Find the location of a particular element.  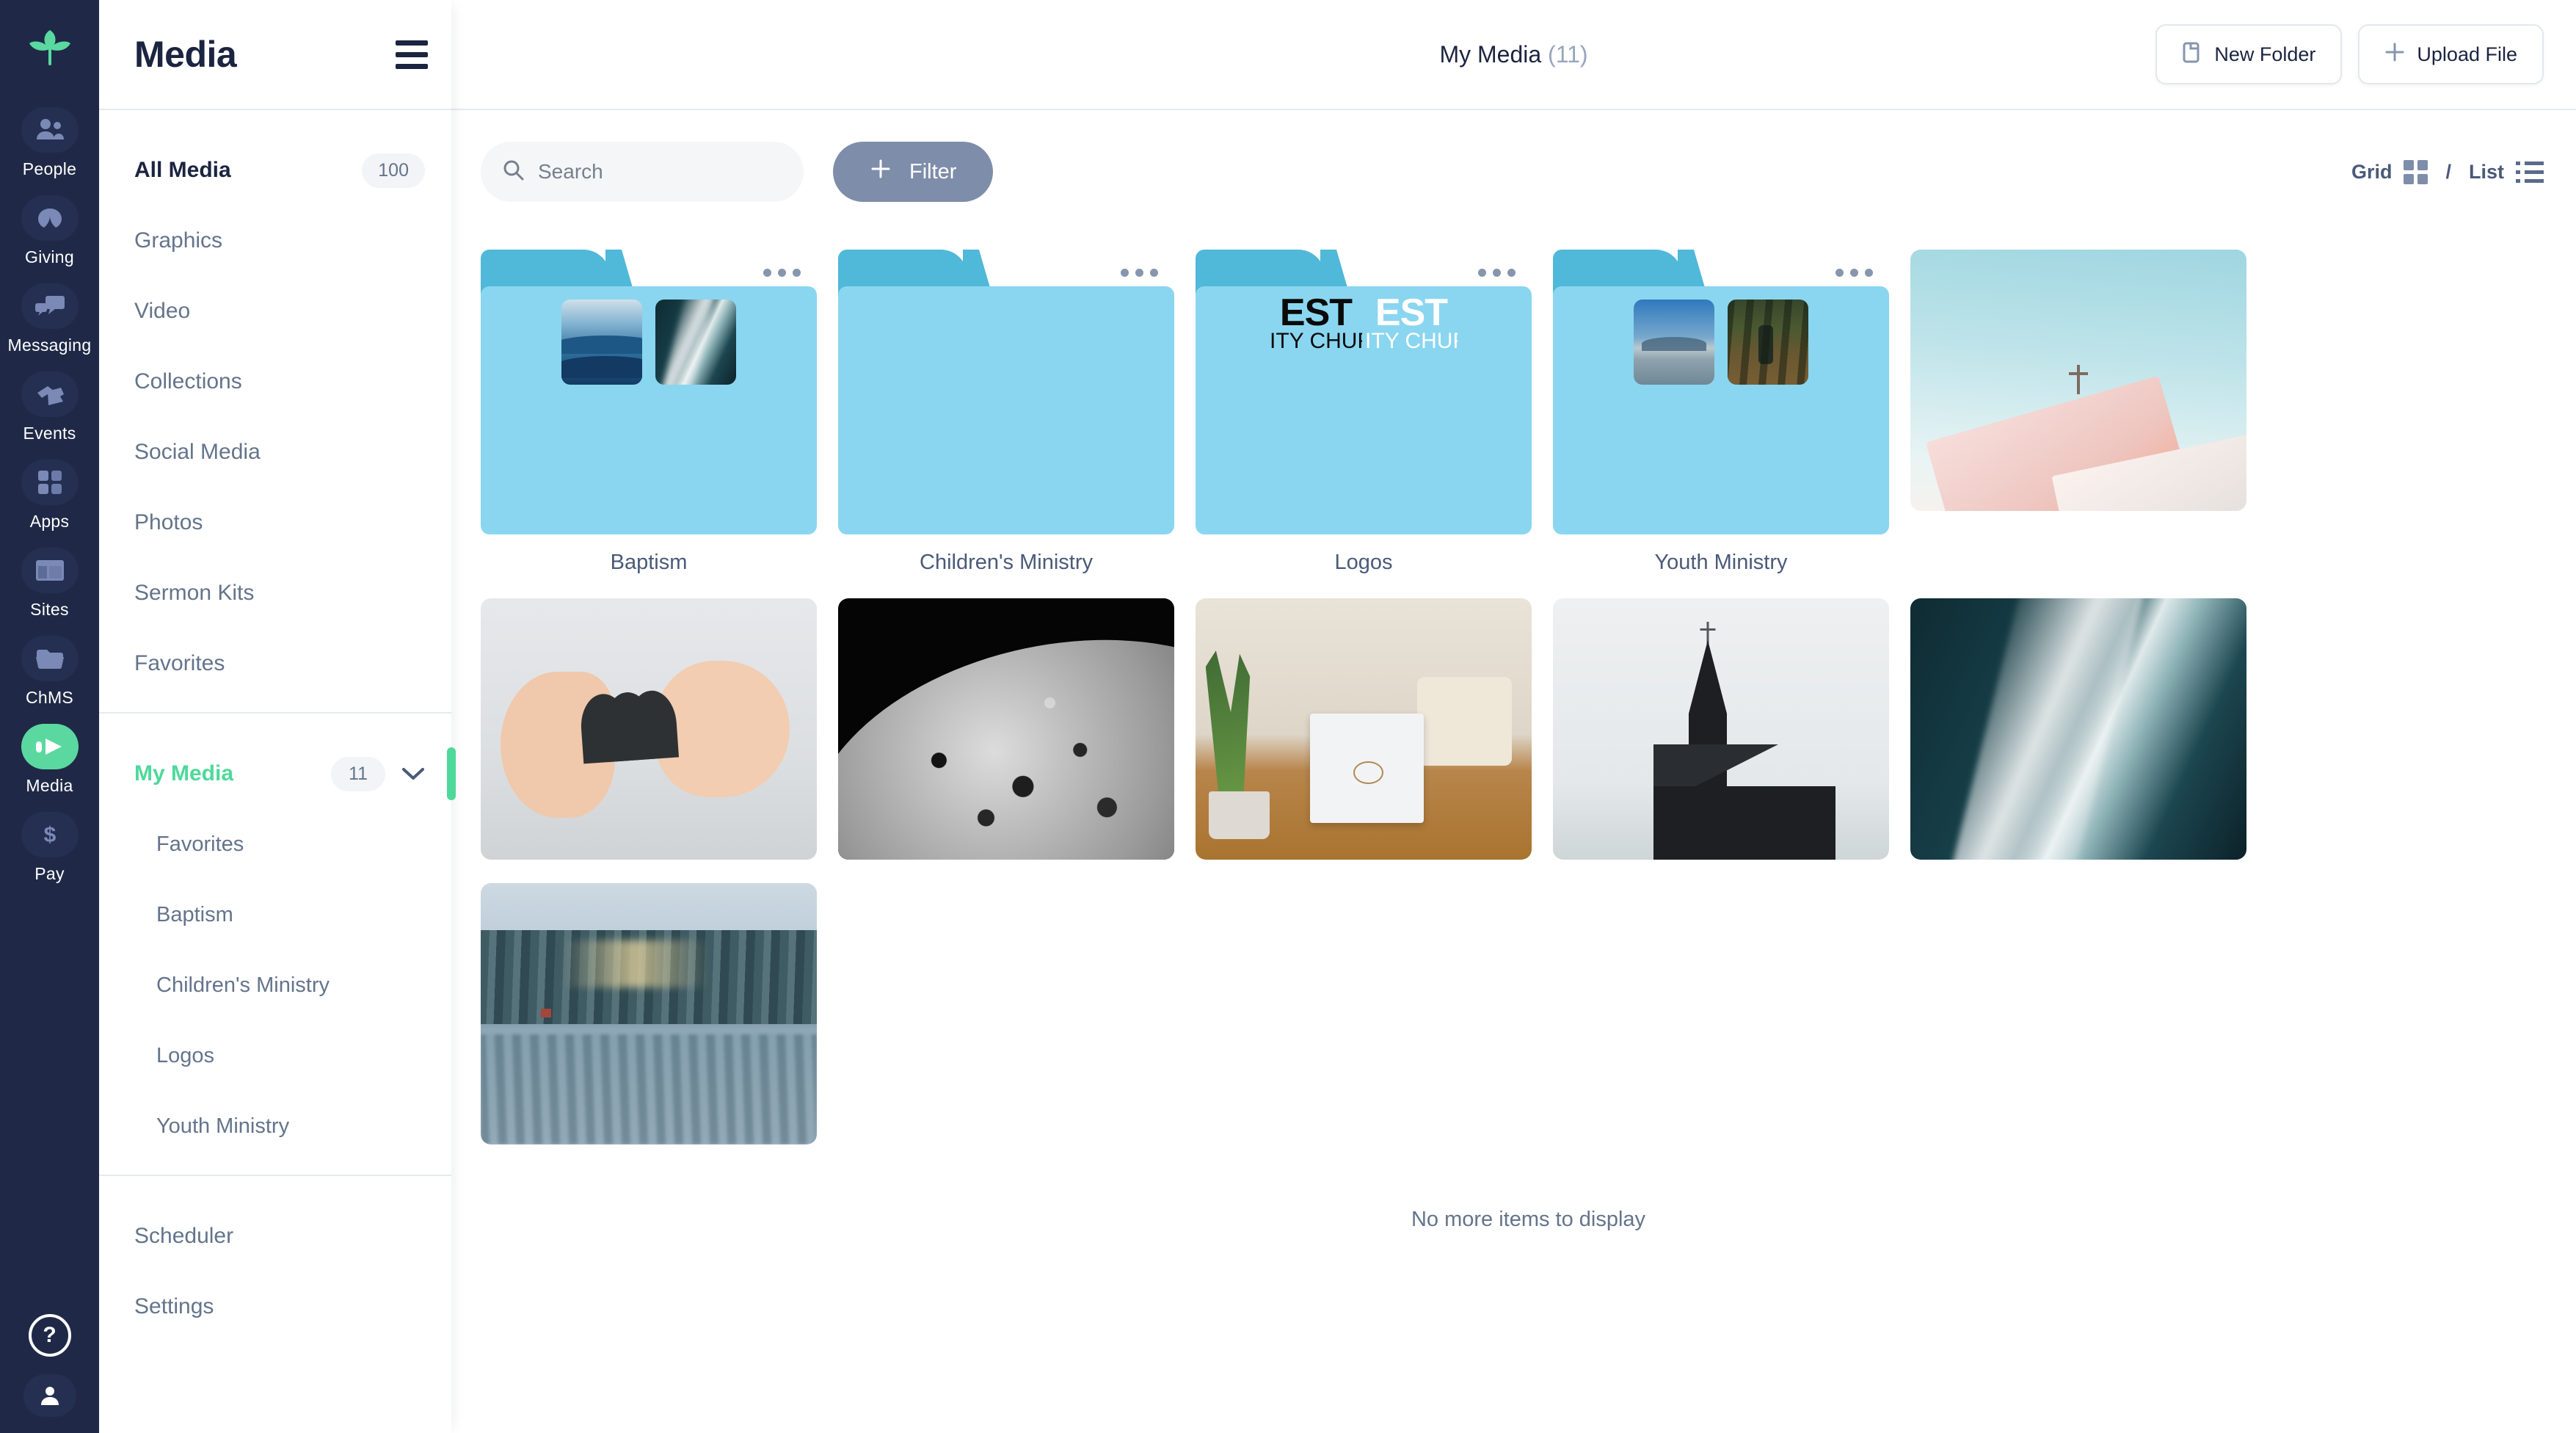

rail-item-chms: ChMS is located at coordinates (49, 672).